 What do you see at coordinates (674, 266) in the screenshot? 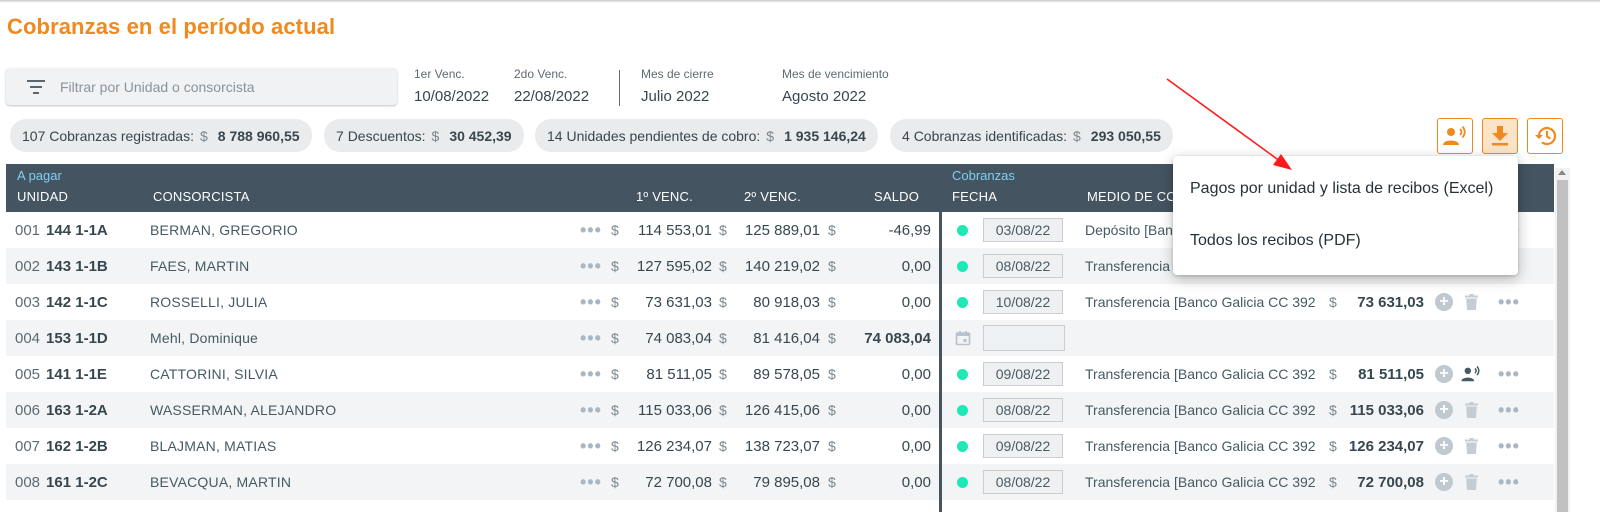
I see `venc1-amount: 127 595,02` at bounding box center [674, 266].